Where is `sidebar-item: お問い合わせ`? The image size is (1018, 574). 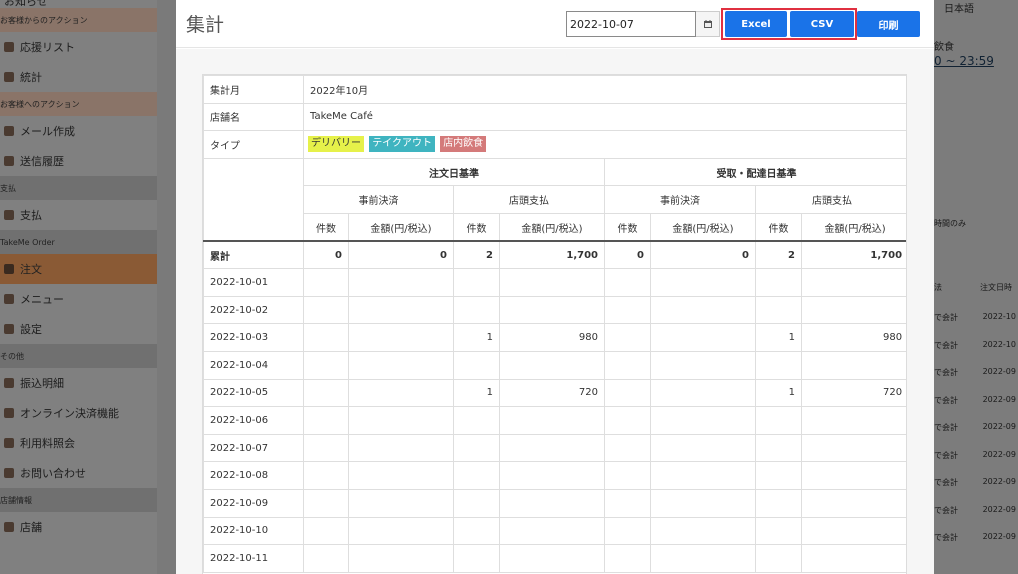
sidebar-item: お問い合わせ is located at coordinates (78, 473).